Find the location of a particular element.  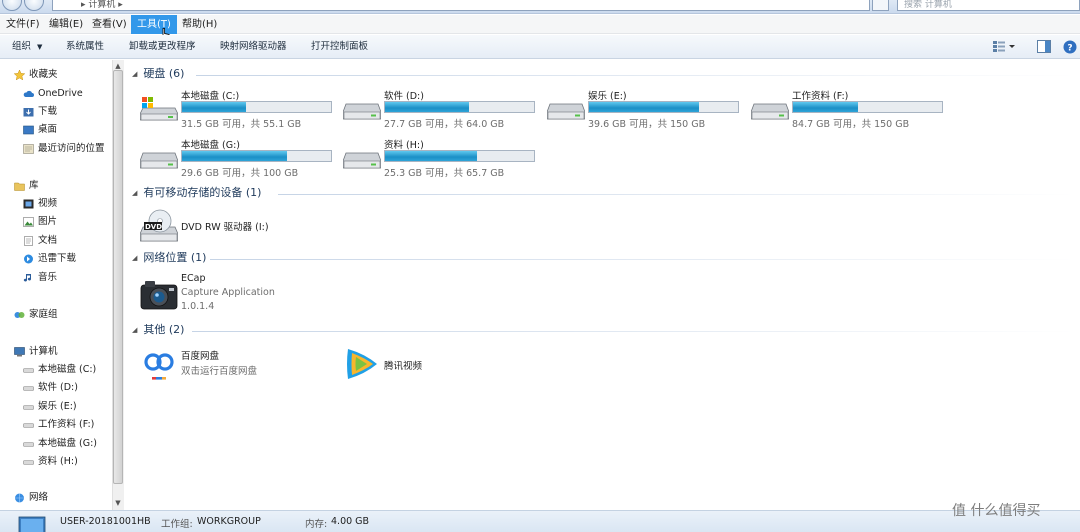

menu-edit: 编辑(E) is located at coordinates (66, 24).